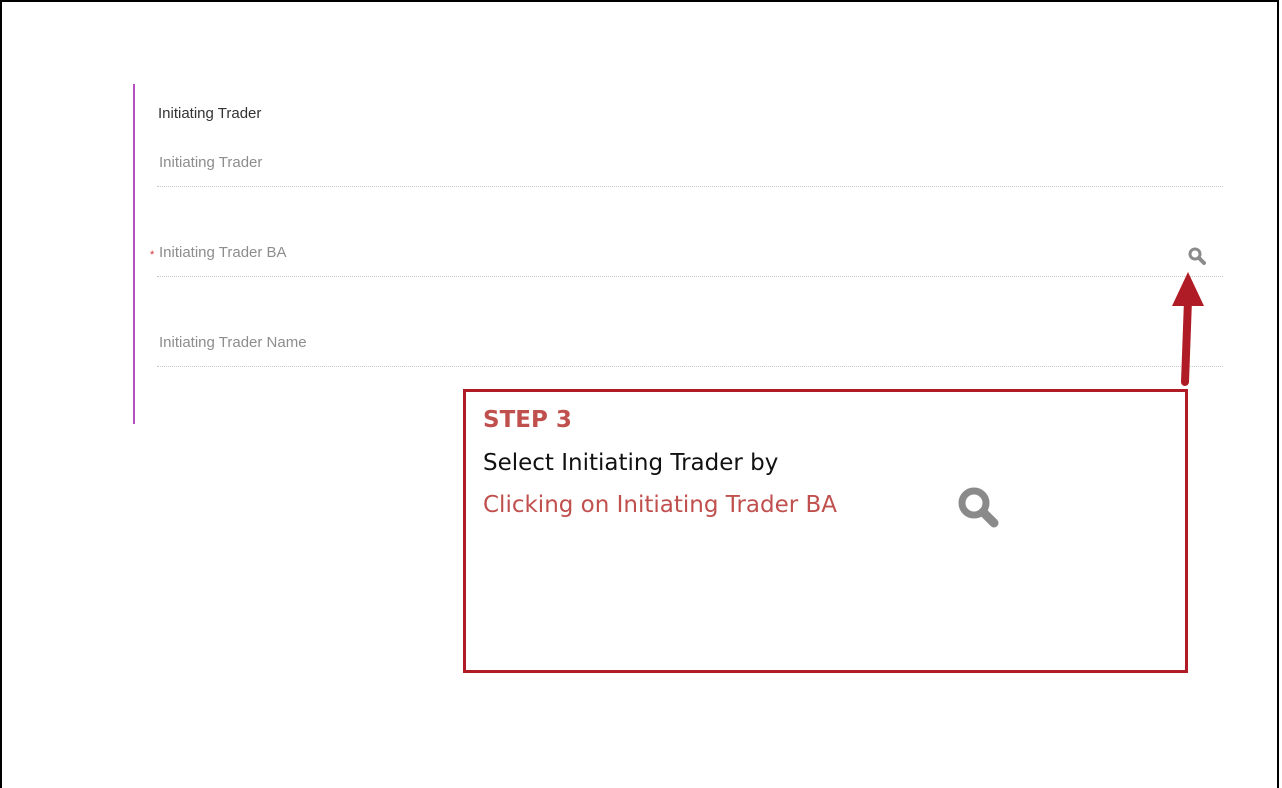 The image size is (1282, 788). I want to click on initiating-trader-ba-field, so click(690, 258).